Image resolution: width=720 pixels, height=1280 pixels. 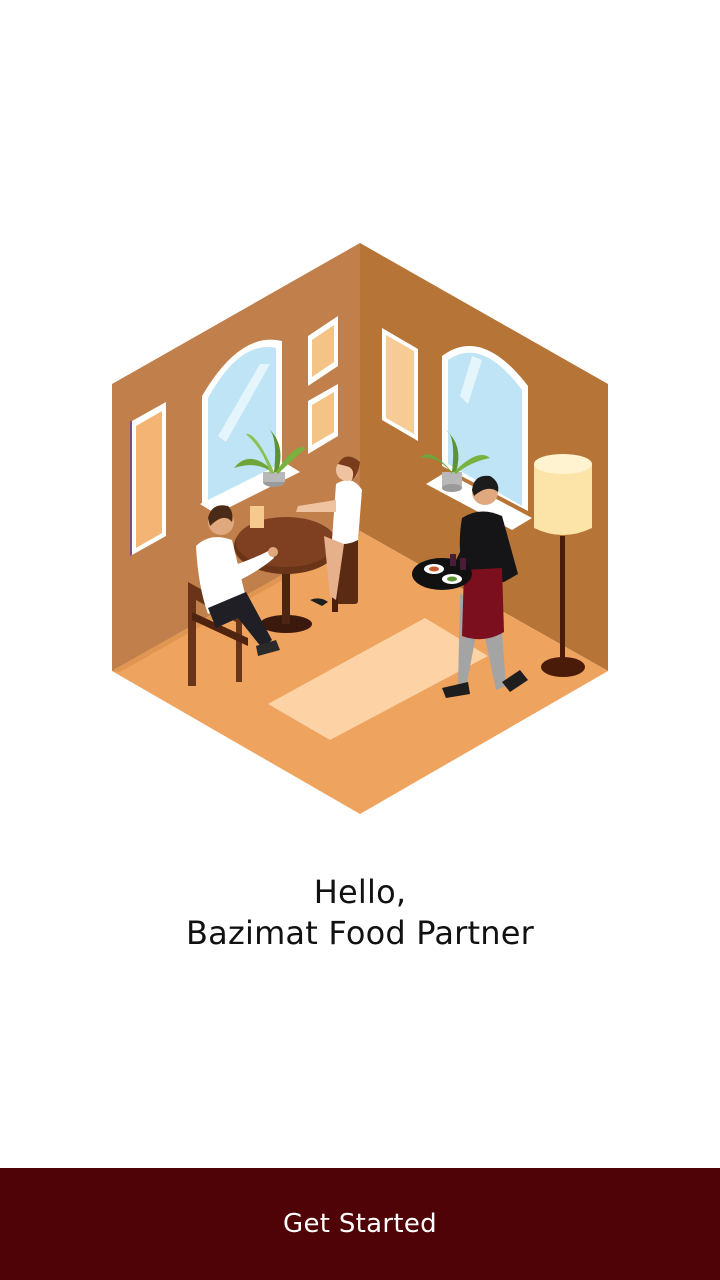 I want to click on napkin-holder, so click(x=257, y=517).